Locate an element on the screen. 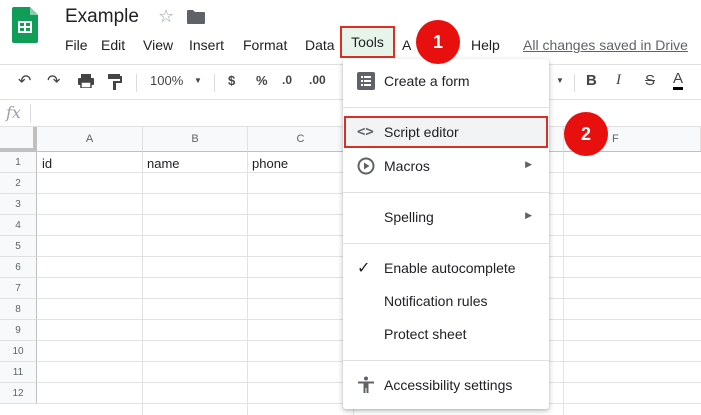  menu-item-protect-sheet: Protect sheet is located at coordinates (446, 334).